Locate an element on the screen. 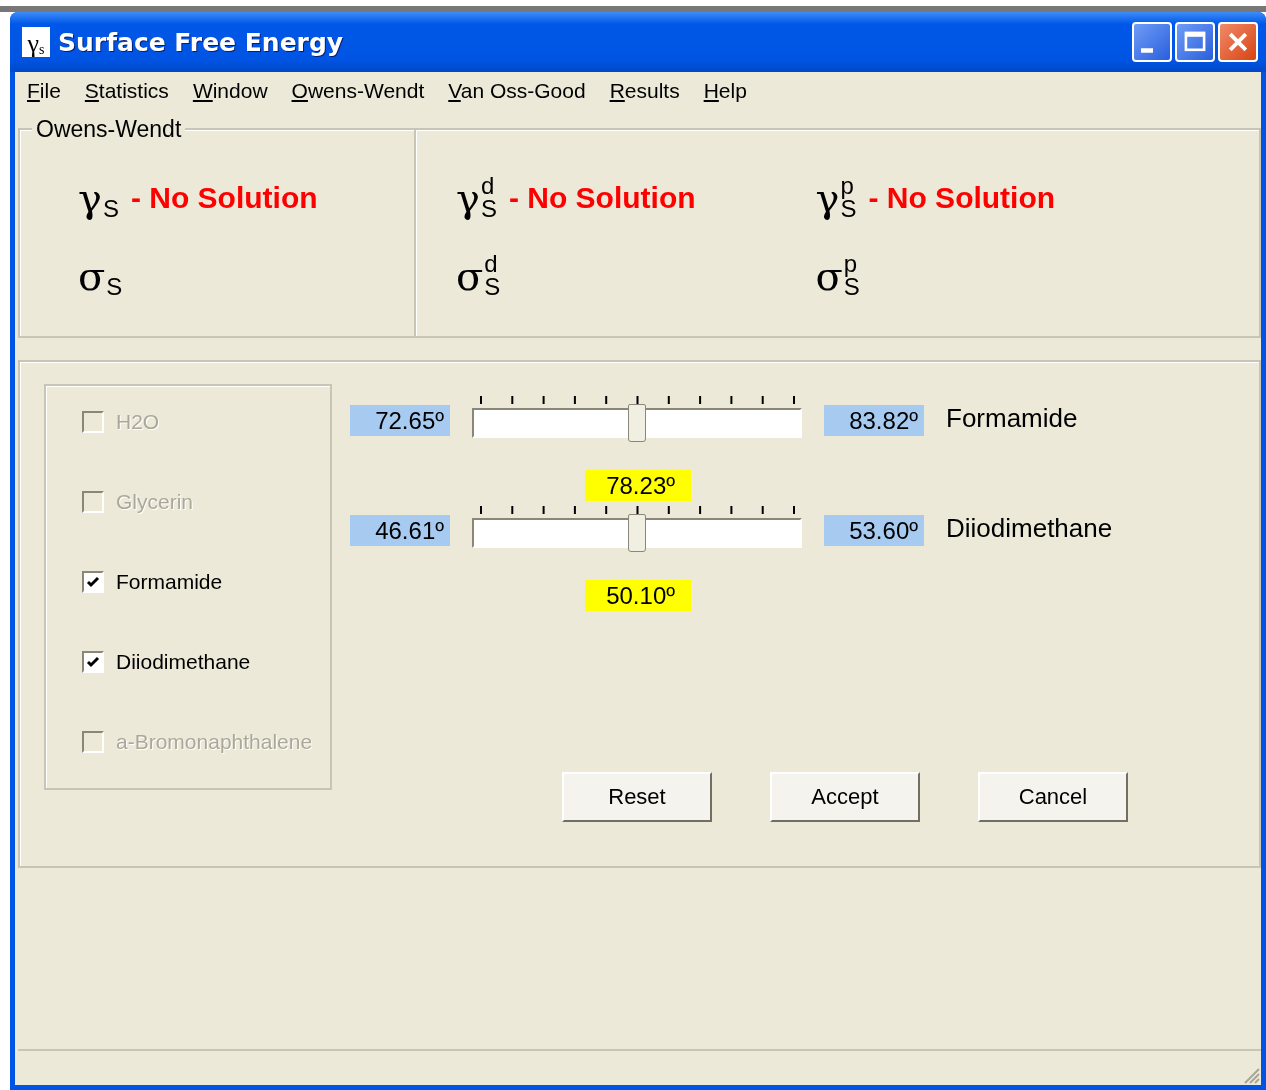 This screenshot has height=1090, width=1266. current-value: 78.23º is located at coordinates (638, 485).